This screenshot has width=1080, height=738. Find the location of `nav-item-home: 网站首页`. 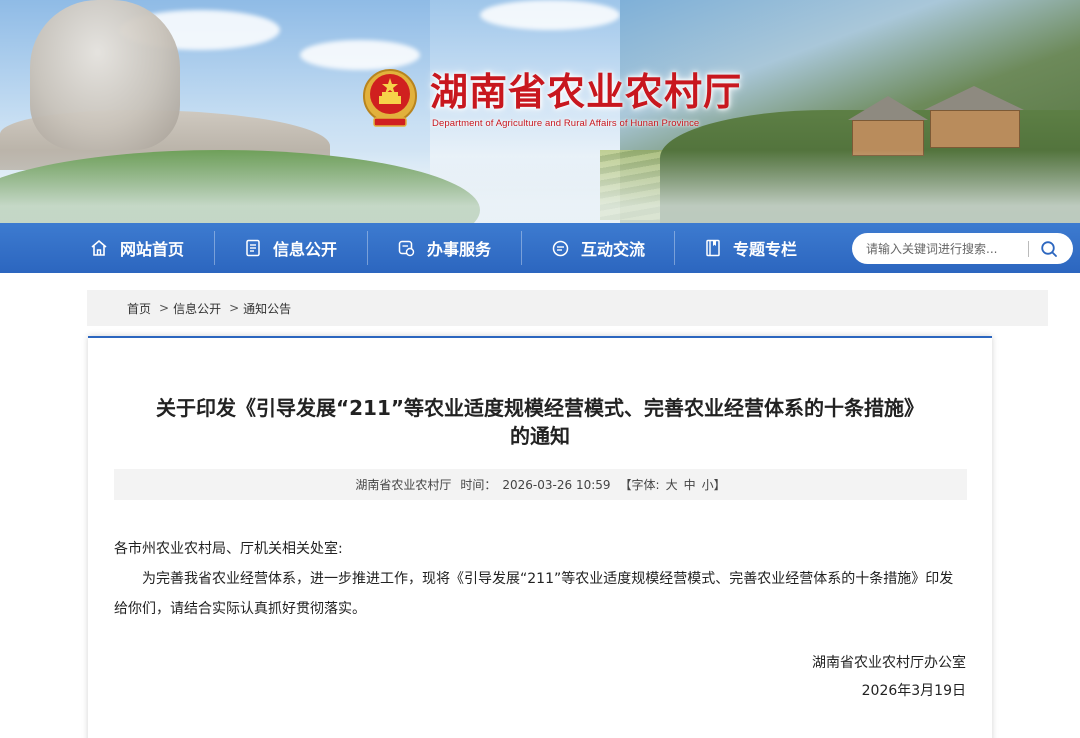

nav-item-home: 网站首页 is located at coordinates (137, 248).